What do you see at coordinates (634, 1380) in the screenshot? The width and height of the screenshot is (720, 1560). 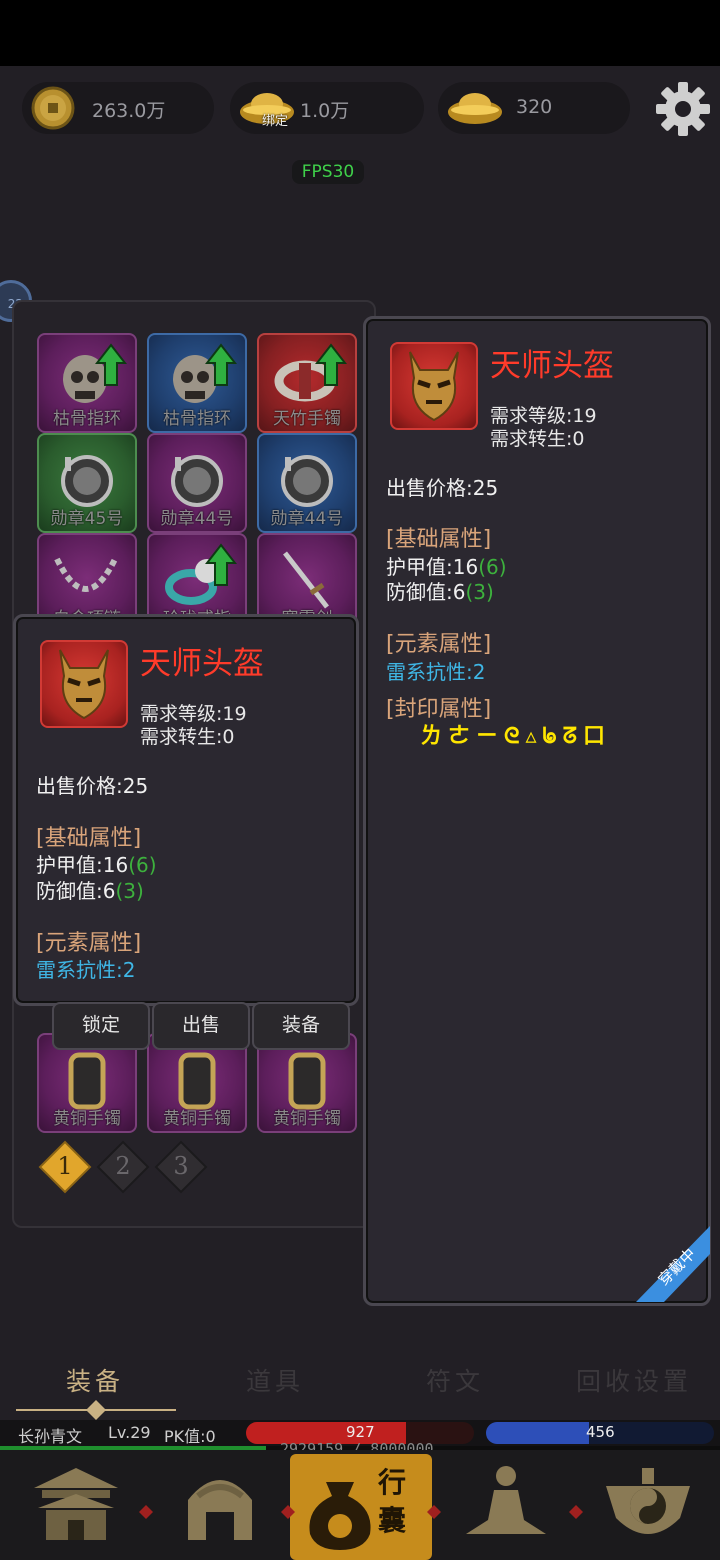 I see `tab-recycle-settings: 回收设置` at bounding box center [634, 1380].